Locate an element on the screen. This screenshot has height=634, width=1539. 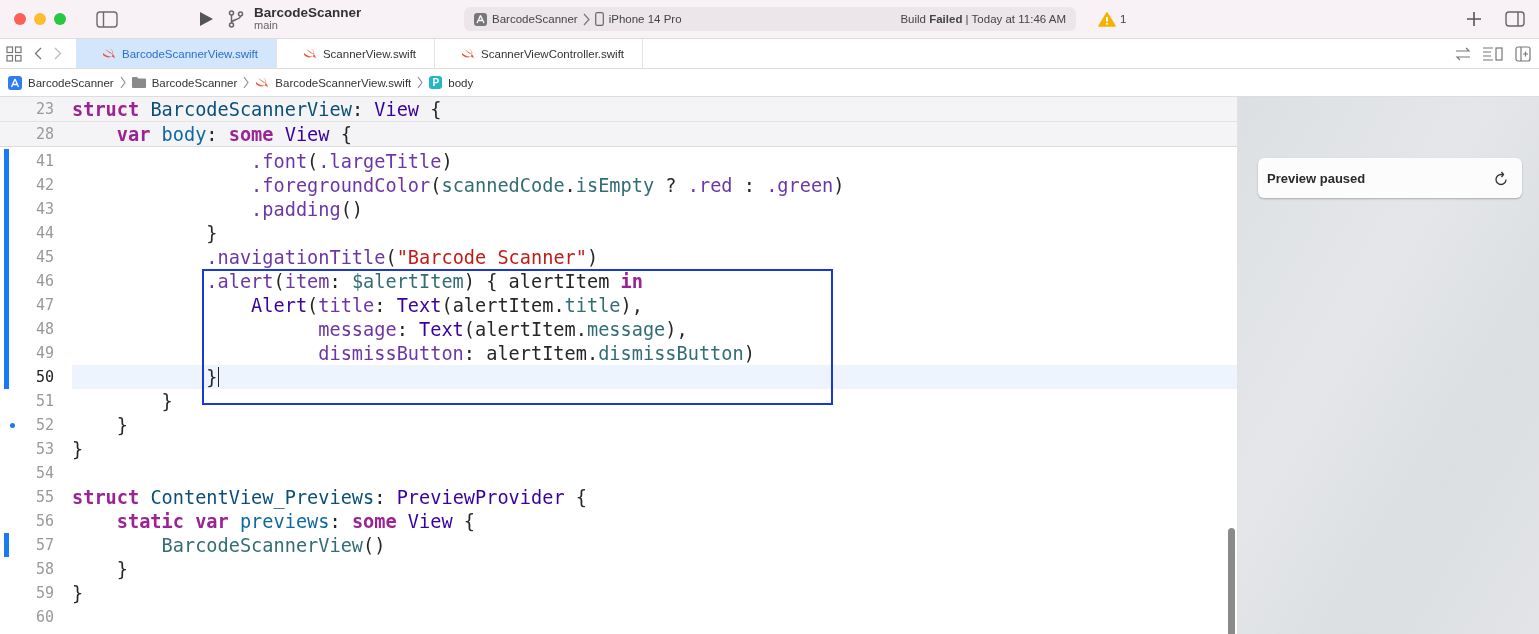
line-number: 58 is located at coordinates (44, 569).